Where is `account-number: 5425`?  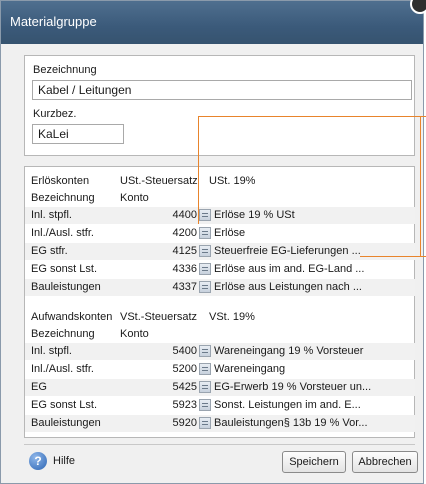
account-number: 5425 is located at coordinates (185, 387).